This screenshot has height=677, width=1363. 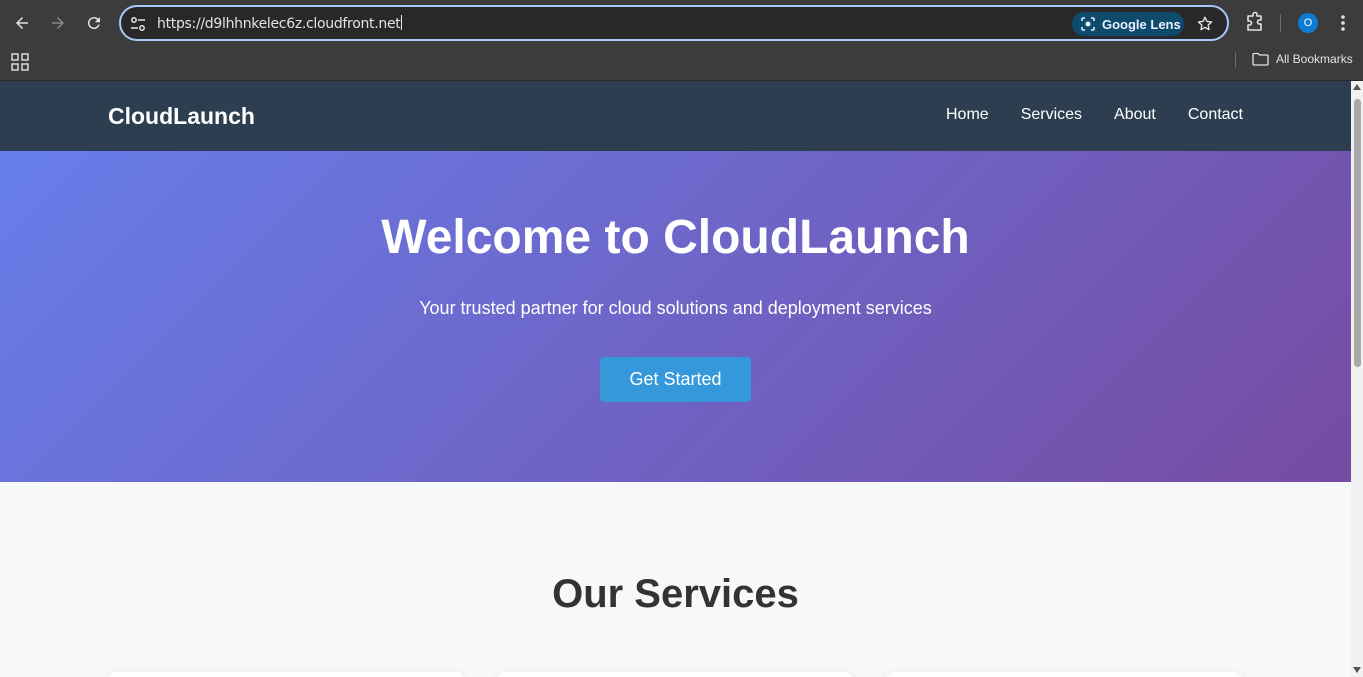 I want to click on page-scrollbar, so click(x=1357, y=379).